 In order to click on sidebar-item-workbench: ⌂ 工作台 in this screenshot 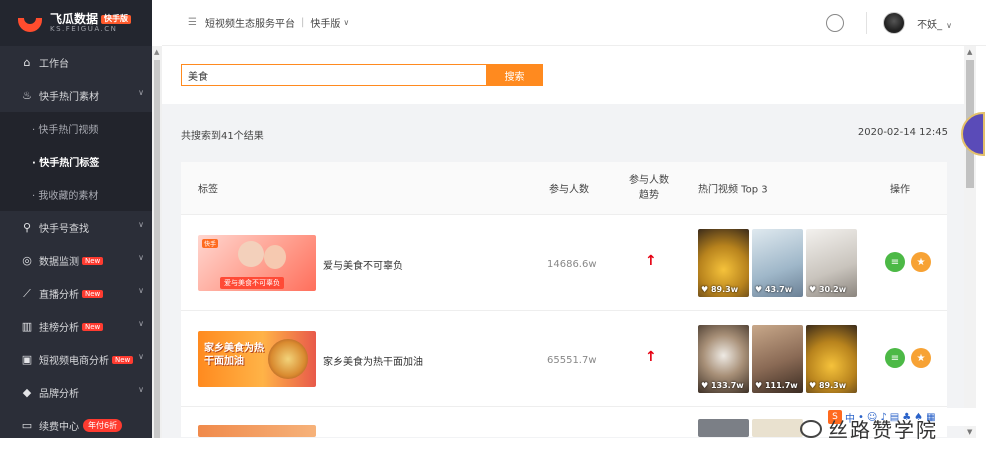, I will do `click(76, 62)`.